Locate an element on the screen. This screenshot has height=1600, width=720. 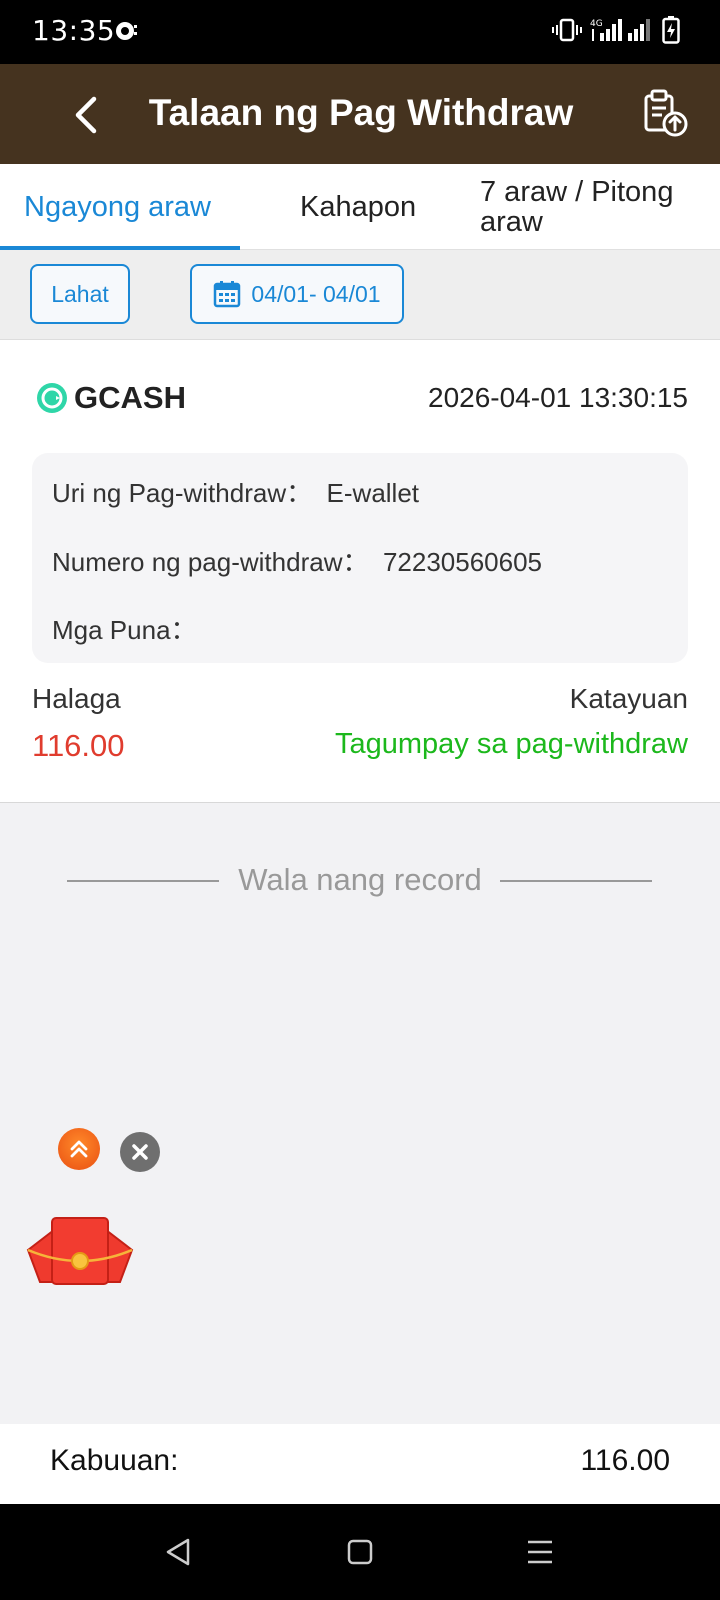
amount-label: Halaga is located at coordinates (76, 698).